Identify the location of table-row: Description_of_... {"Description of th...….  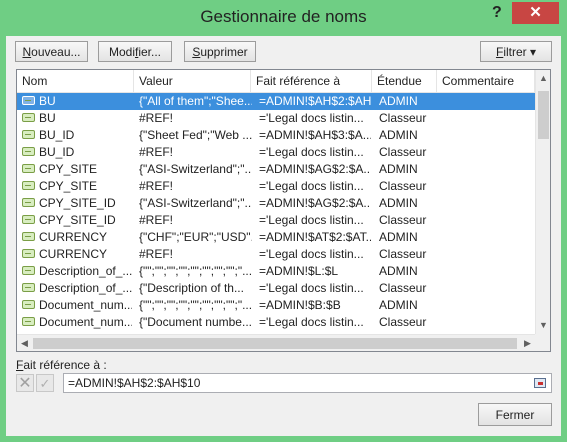
(276, 288).